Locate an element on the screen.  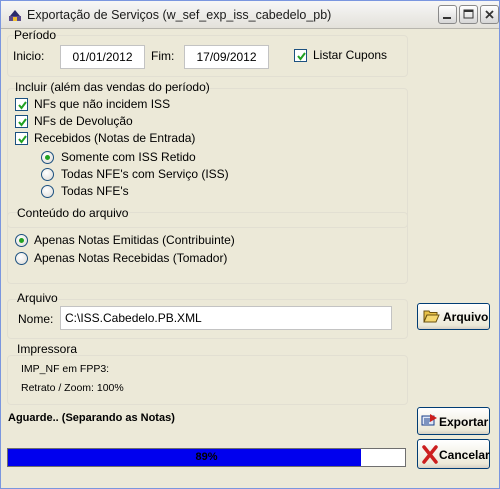
todas-nfe-label: Todas NFE's is located at coordinates (95, 191).